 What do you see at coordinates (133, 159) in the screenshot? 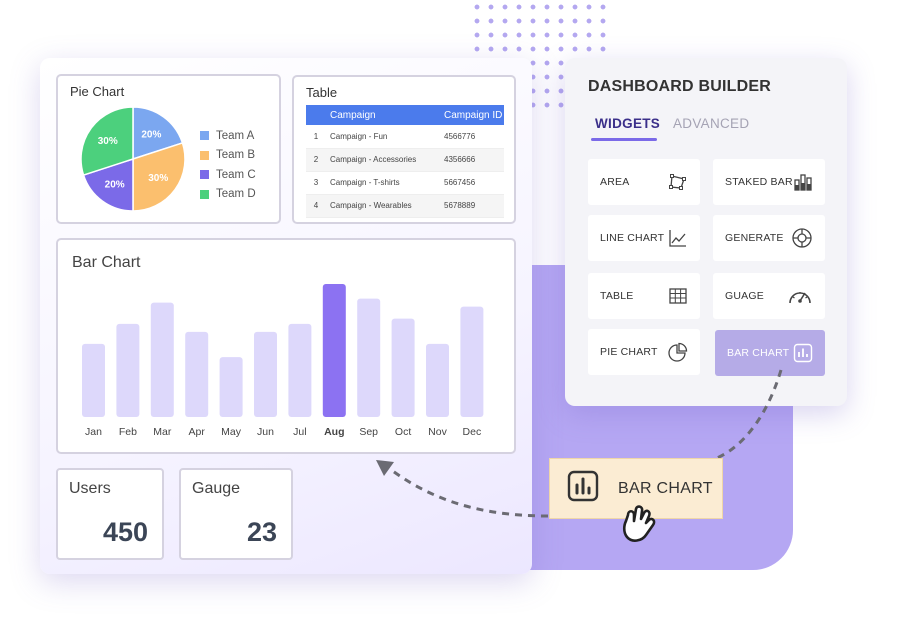
I see `pie-chart: 20% 30% 20% 30%` at bounding box center [133, 159].